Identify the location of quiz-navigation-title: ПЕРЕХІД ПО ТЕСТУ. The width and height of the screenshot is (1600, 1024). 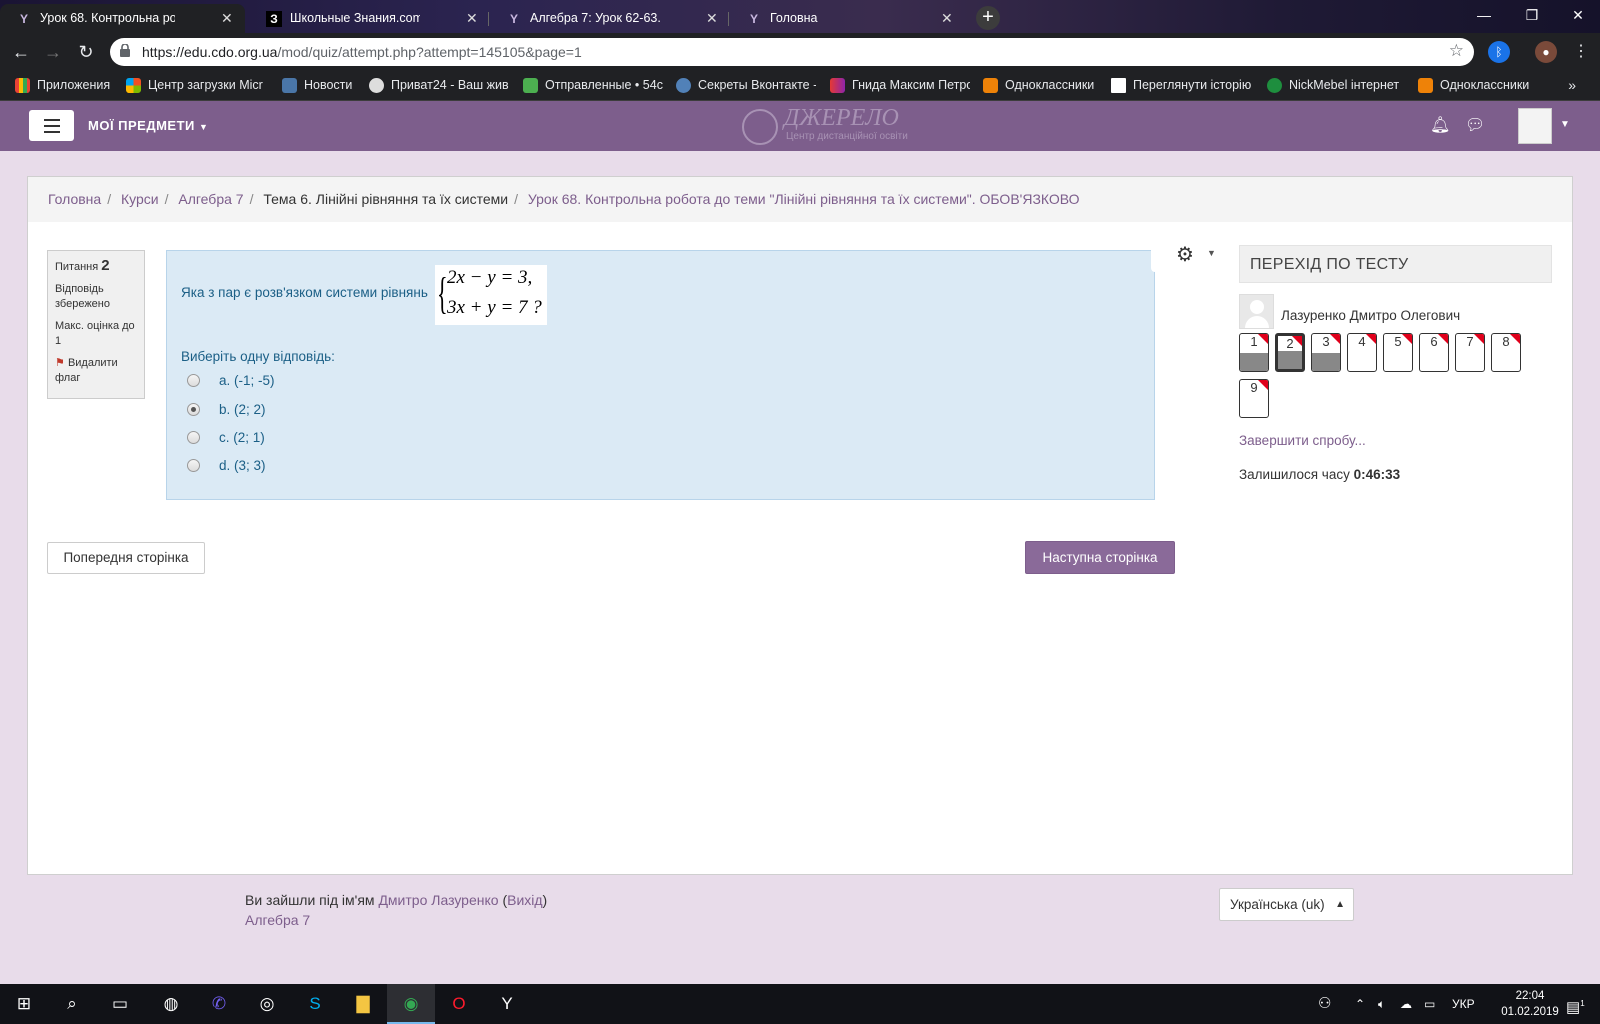
(1395, 264).